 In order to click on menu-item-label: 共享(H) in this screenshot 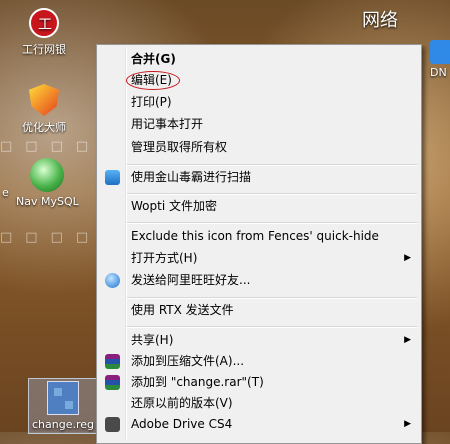, I will do `click(152, 340)`.